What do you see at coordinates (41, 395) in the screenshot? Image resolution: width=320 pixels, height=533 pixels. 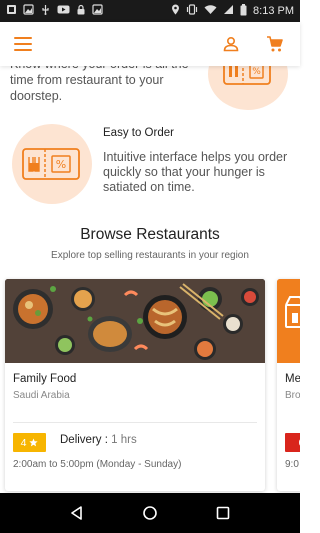 I see `restaurant-location: Saudi Arabia` at bounding box center [41, 395].